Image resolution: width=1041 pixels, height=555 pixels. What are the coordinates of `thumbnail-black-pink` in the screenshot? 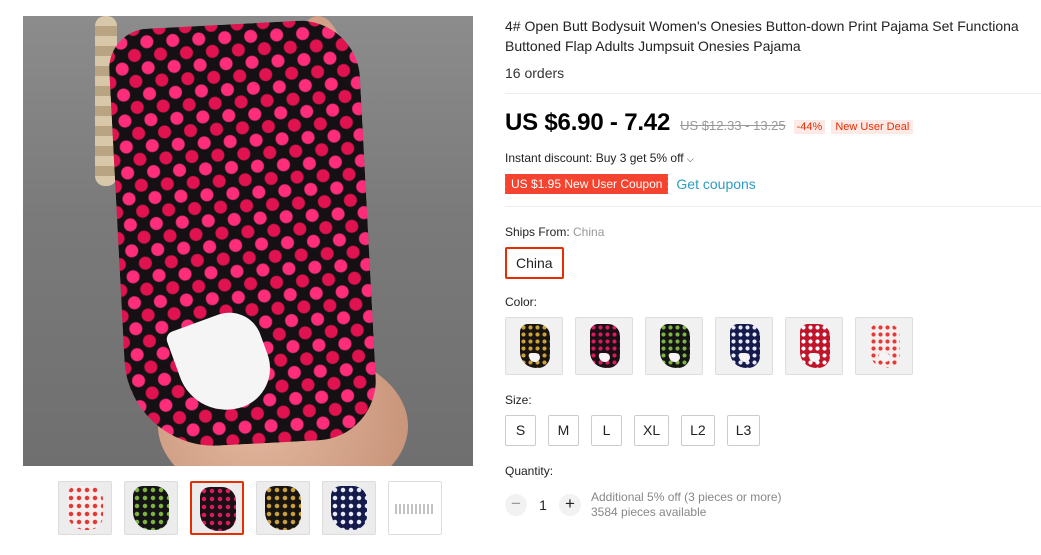 It's located at (217, 508).